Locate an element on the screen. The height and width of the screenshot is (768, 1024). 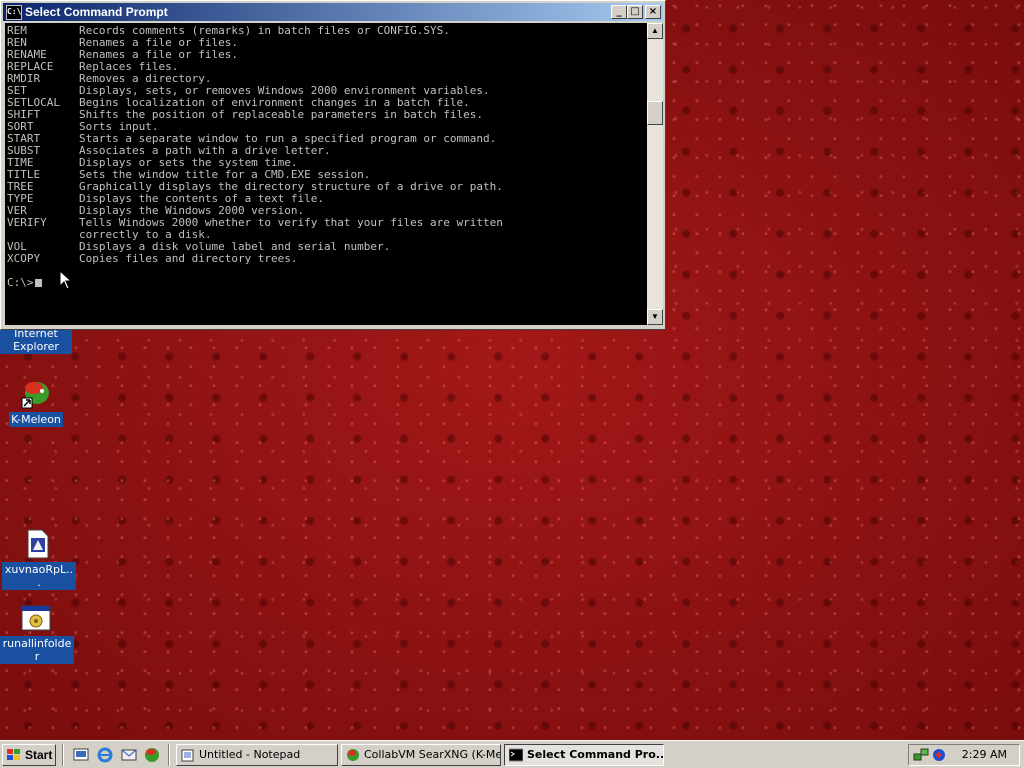
network-icon is located at coordinates (921, 755).